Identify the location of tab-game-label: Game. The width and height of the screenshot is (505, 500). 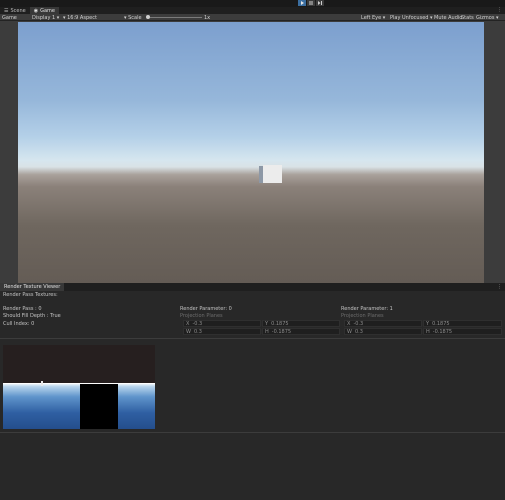
(47, 10).